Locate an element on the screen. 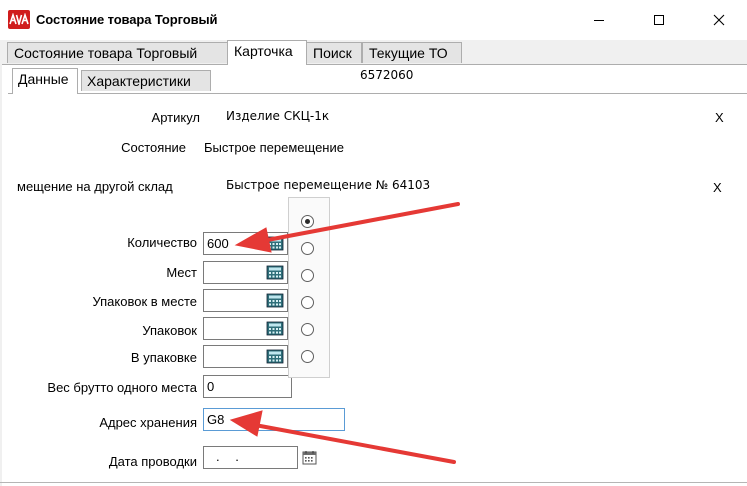 The image size is (747, 486). quantity-value: 600 is located at coordinates (218, 243).